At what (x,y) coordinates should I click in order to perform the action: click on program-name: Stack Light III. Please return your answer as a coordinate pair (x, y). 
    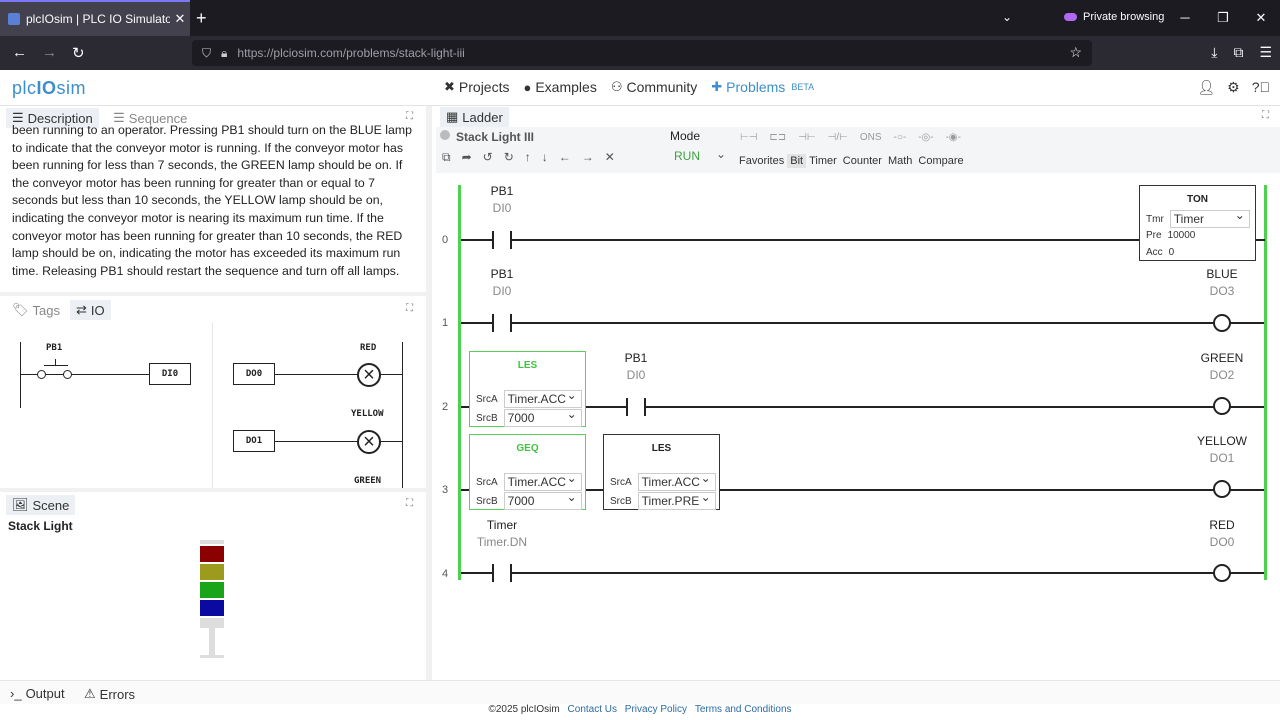
    Looking at the image, I should click on (495, 137).